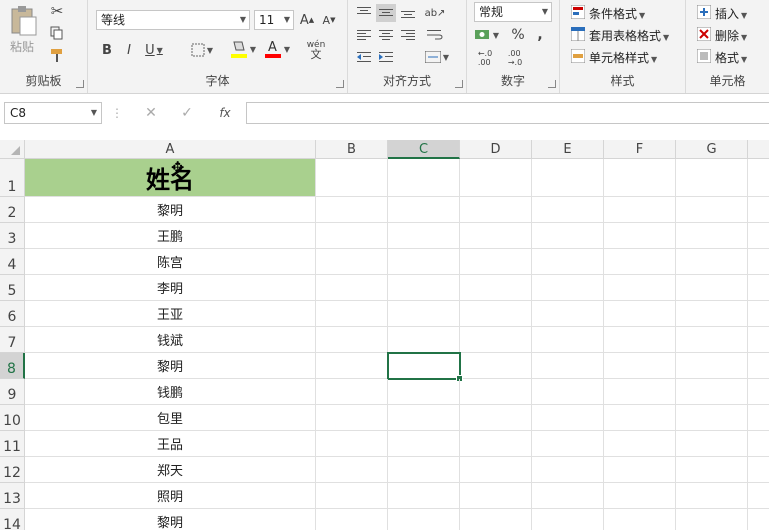  What do you see at coordinates (568, 314) in the screenshot?
I see `cell-e6` at bounding box center [568, 314].